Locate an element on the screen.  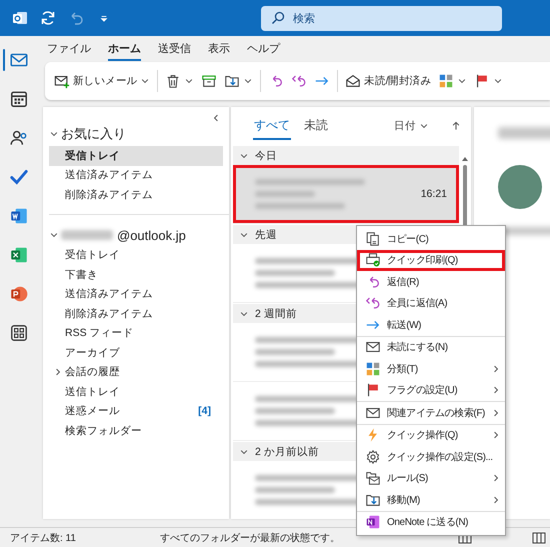
menu-item: 分類(T) is located at coordinates (431, 369).